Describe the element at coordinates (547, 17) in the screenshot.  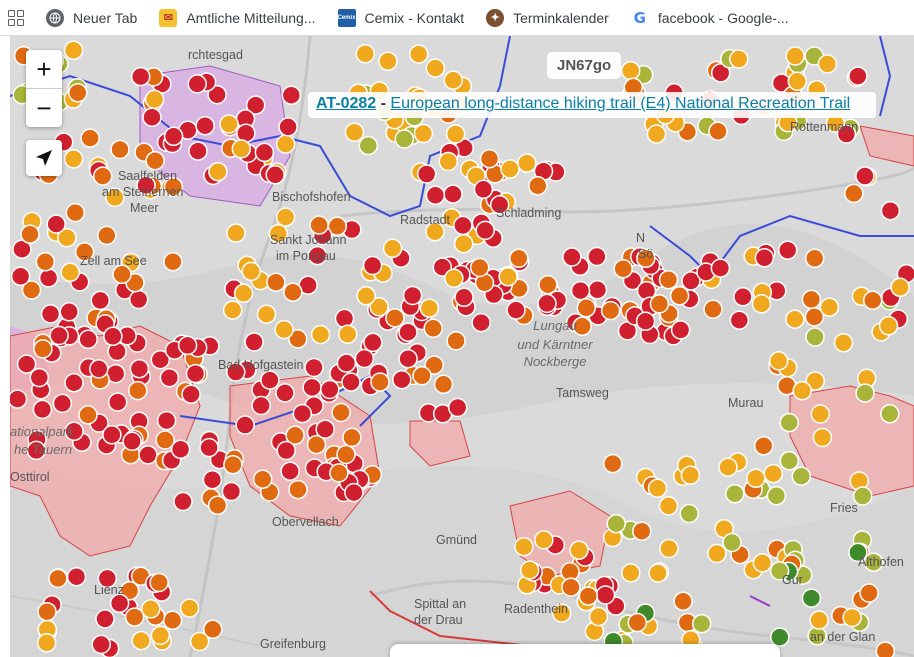
I see `bookmark-terminkalender: ✦ Terminkalender` at that location.